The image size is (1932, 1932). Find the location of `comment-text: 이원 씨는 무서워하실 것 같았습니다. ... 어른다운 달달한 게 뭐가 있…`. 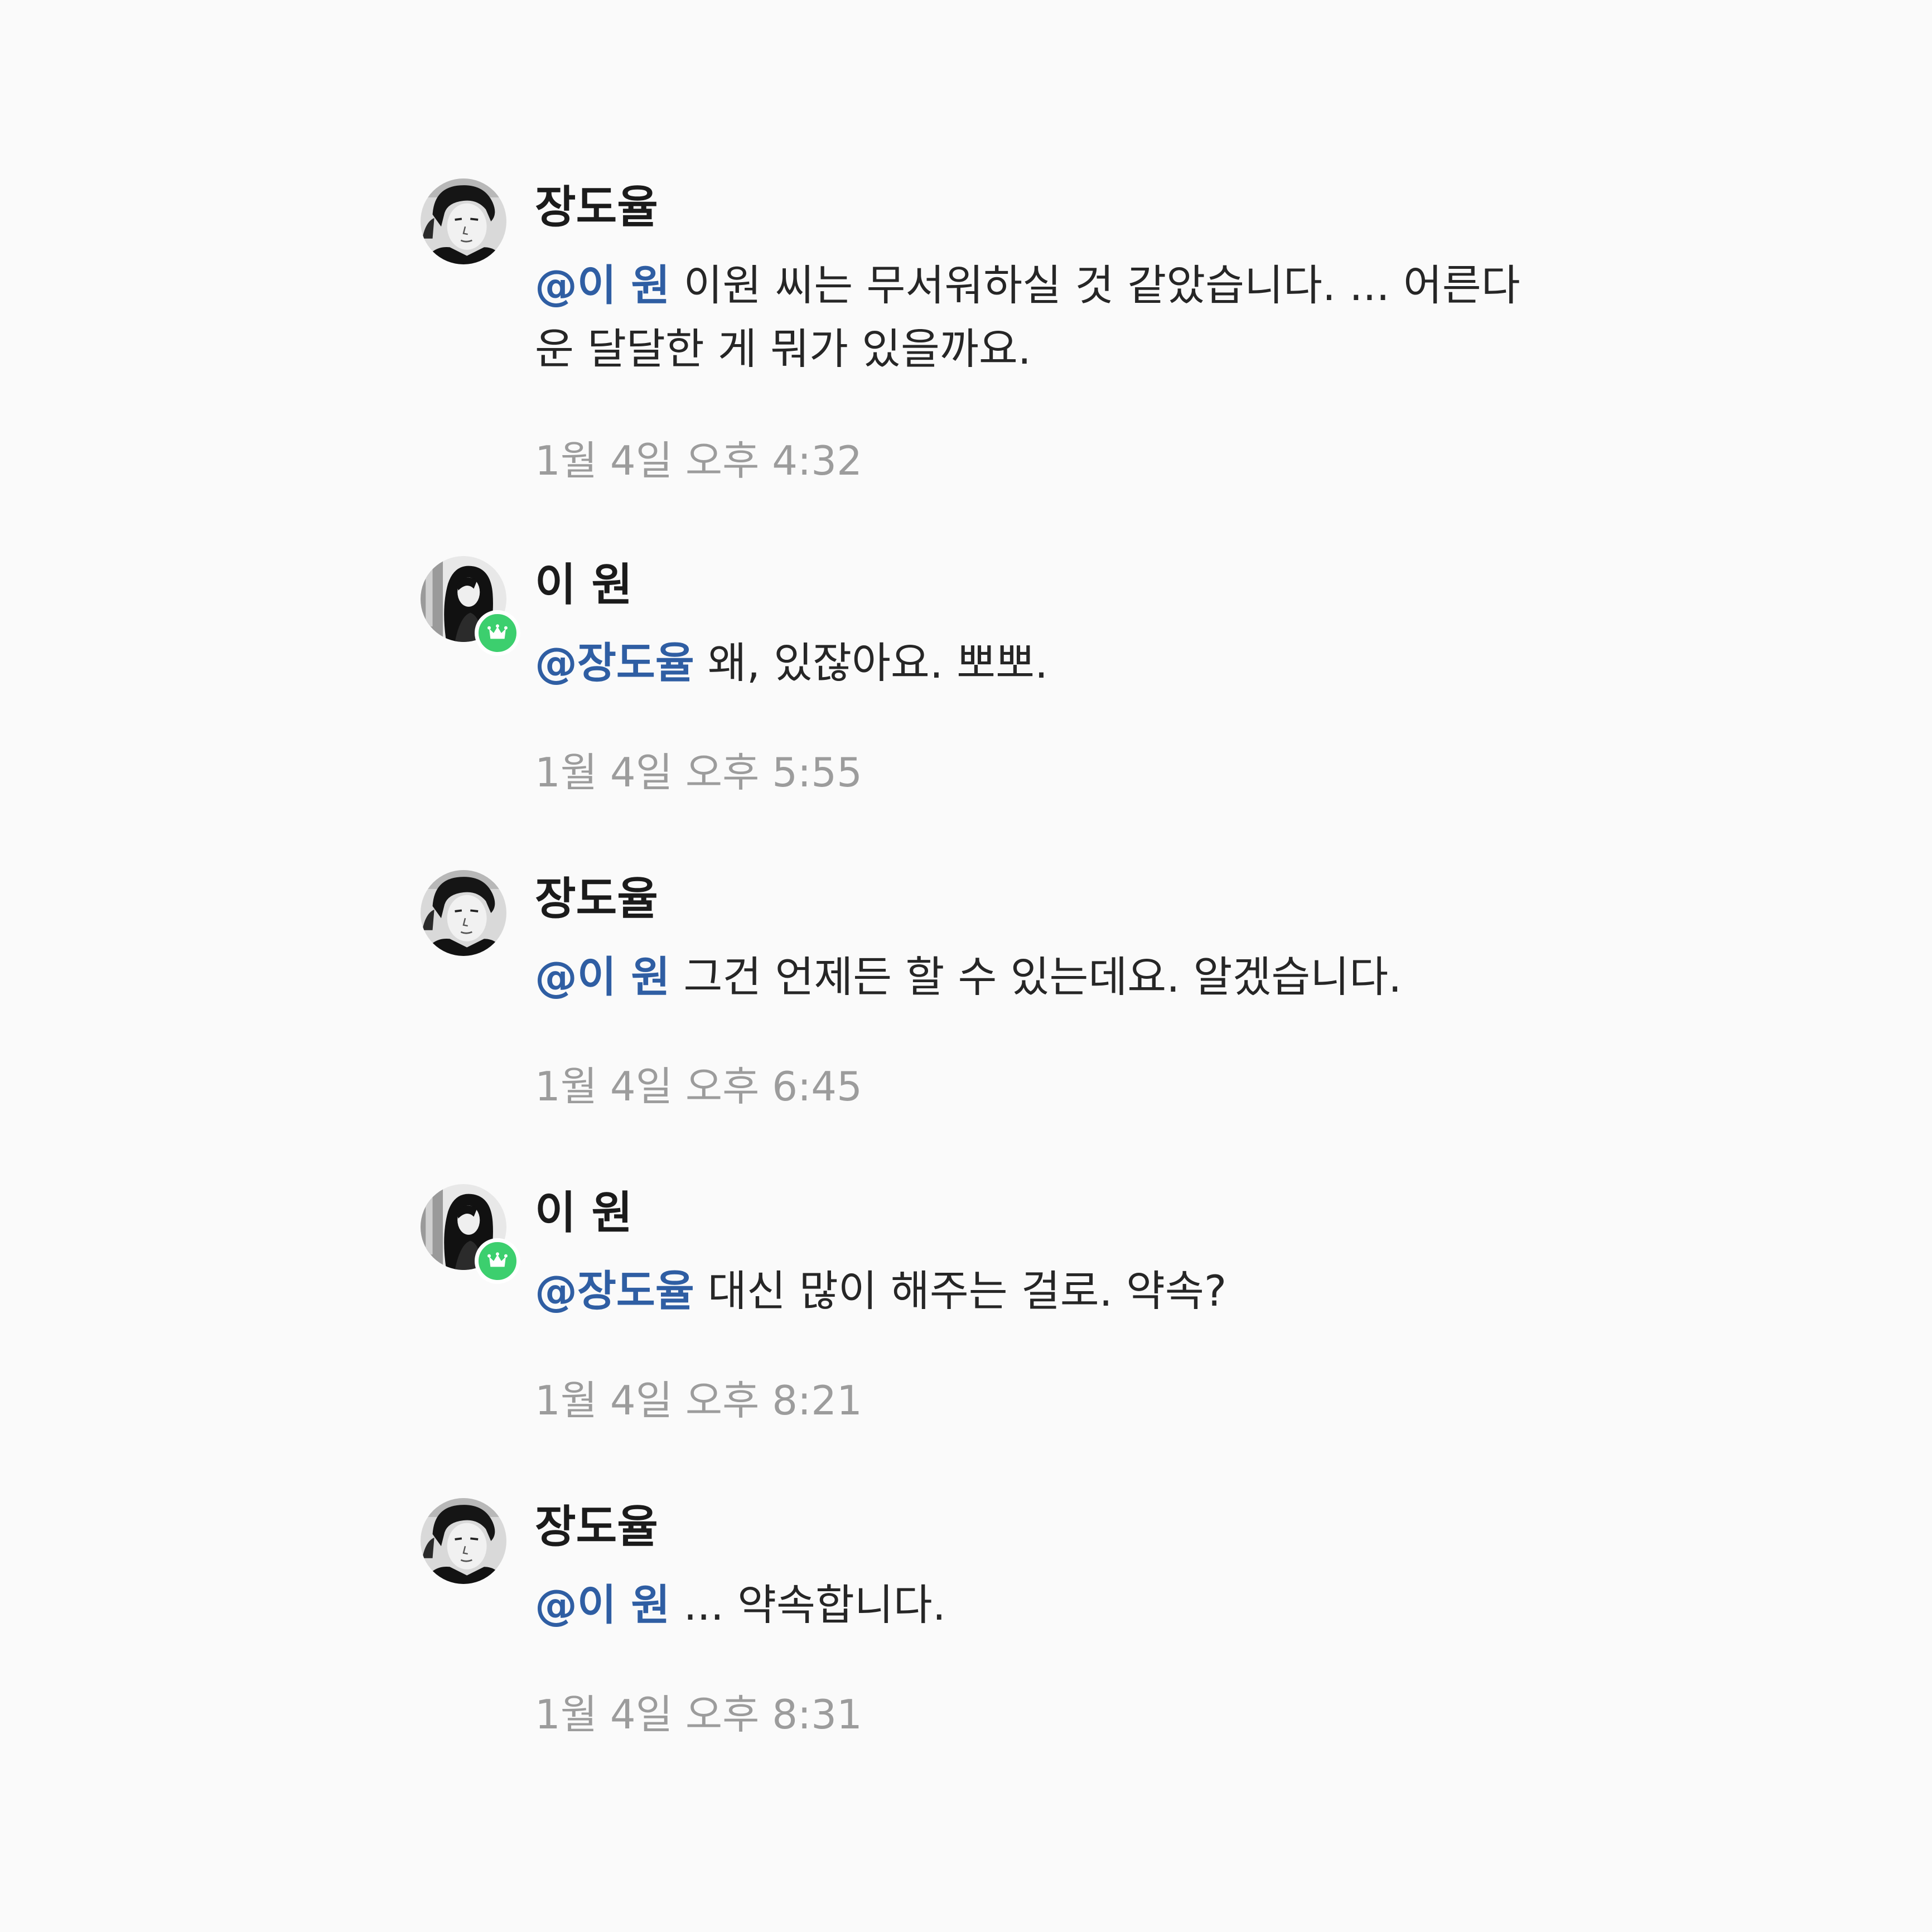

comment-text: 이원 씨는 무서워하실 것 같았습니다. ... 어른다운 달달한 게 뭐가 있… is located at coordinates (1027, 317).